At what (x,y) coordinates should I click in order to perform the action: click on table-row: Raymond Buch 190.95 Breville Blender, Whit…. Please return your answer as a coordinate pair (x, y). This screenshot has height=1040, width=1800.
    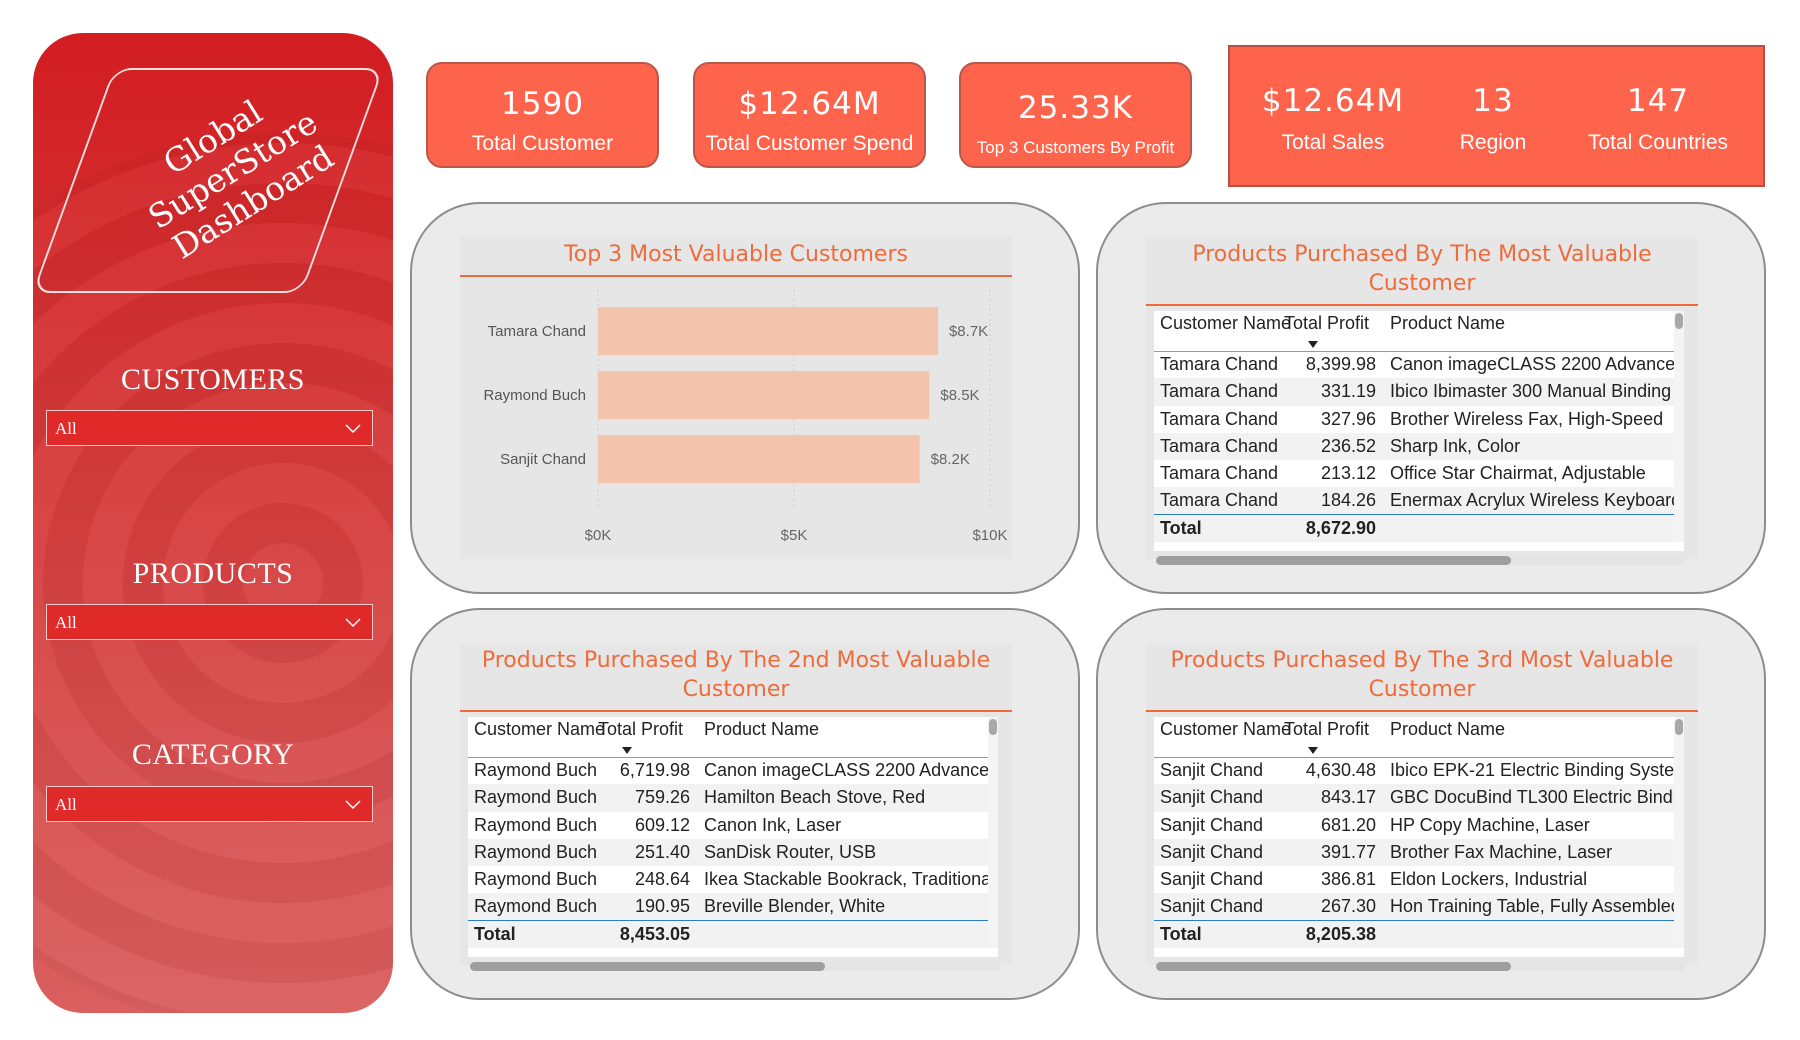
    Looking at the image, I should click on (733, 907).